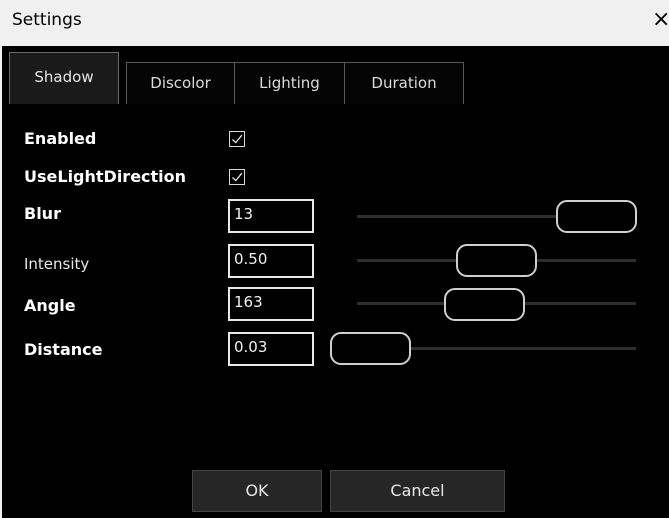  I want to click on close-icon: ×, so click(660, 20).